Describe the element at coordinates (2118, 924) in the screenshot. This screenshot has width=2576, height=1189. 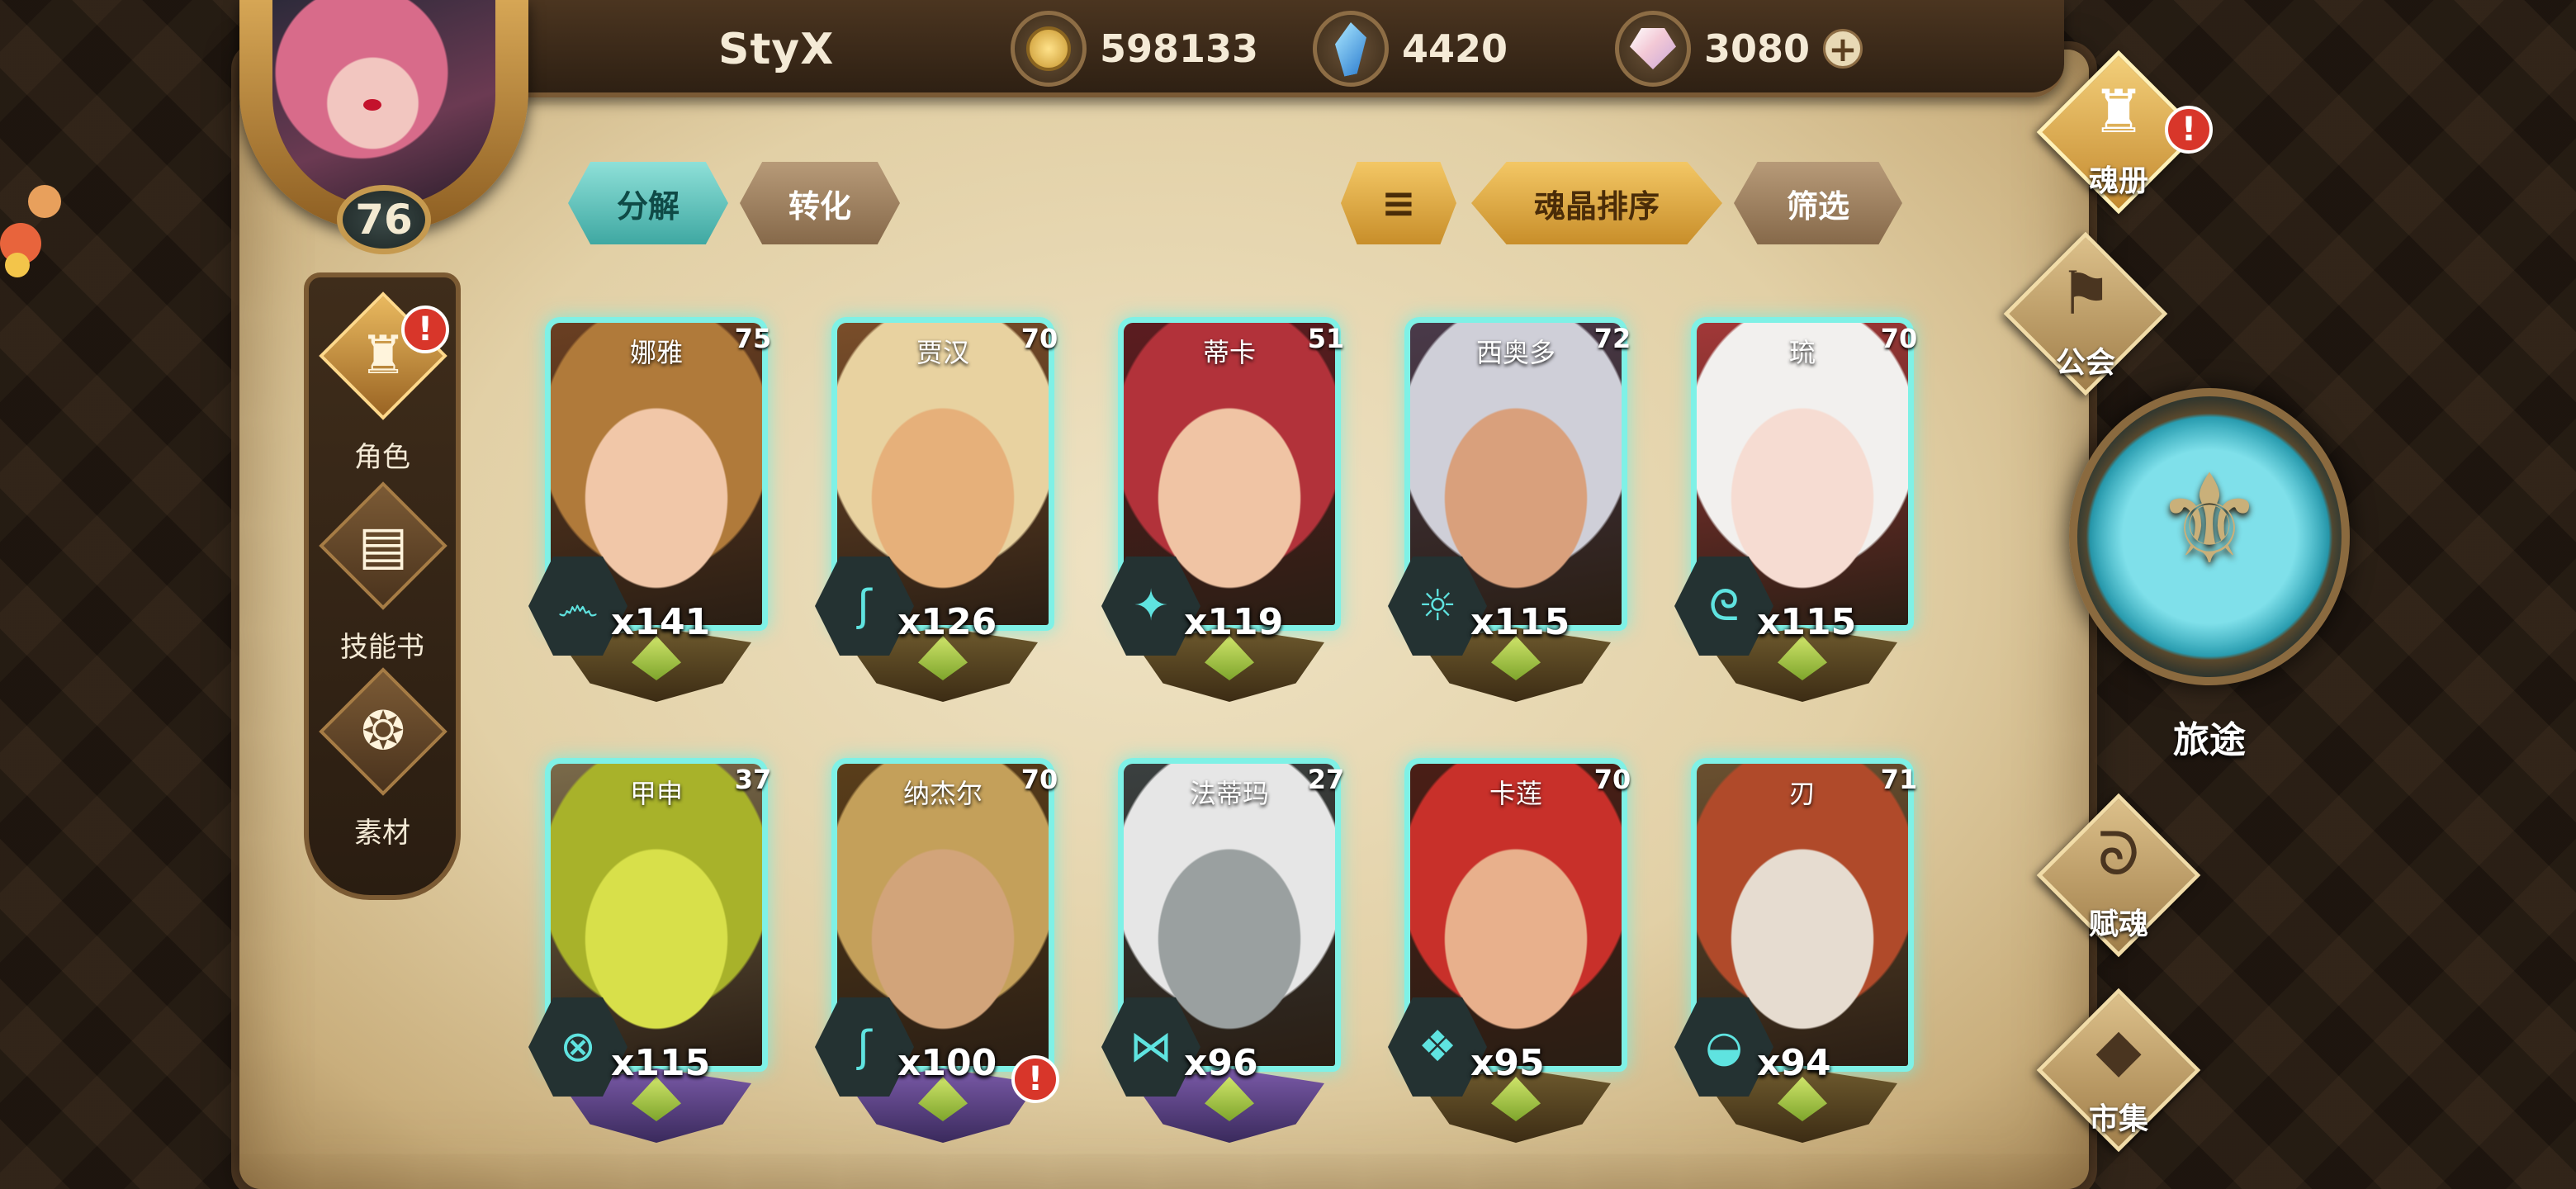
I see `soul-gift-label: 赋魂` at that location.